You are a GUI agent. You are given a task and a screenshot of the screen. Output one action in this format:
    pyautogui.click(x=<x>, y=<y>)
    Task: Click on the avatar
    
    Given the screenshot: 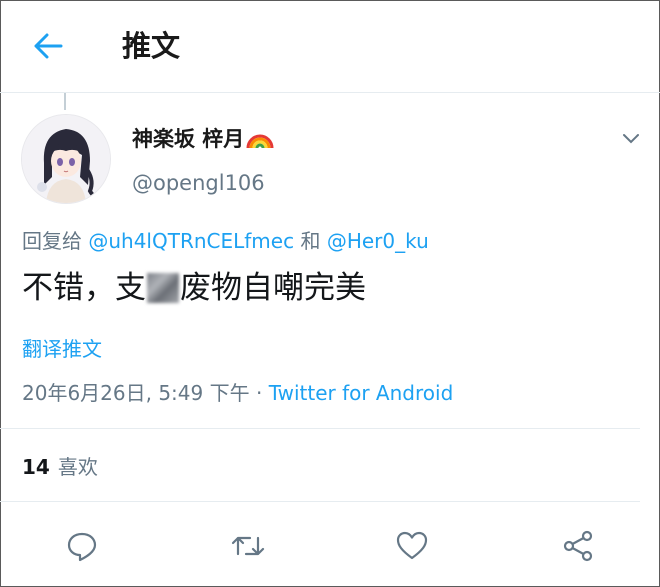 What is the action you would take?
    pyautogui.click(x=66, y=159)
    